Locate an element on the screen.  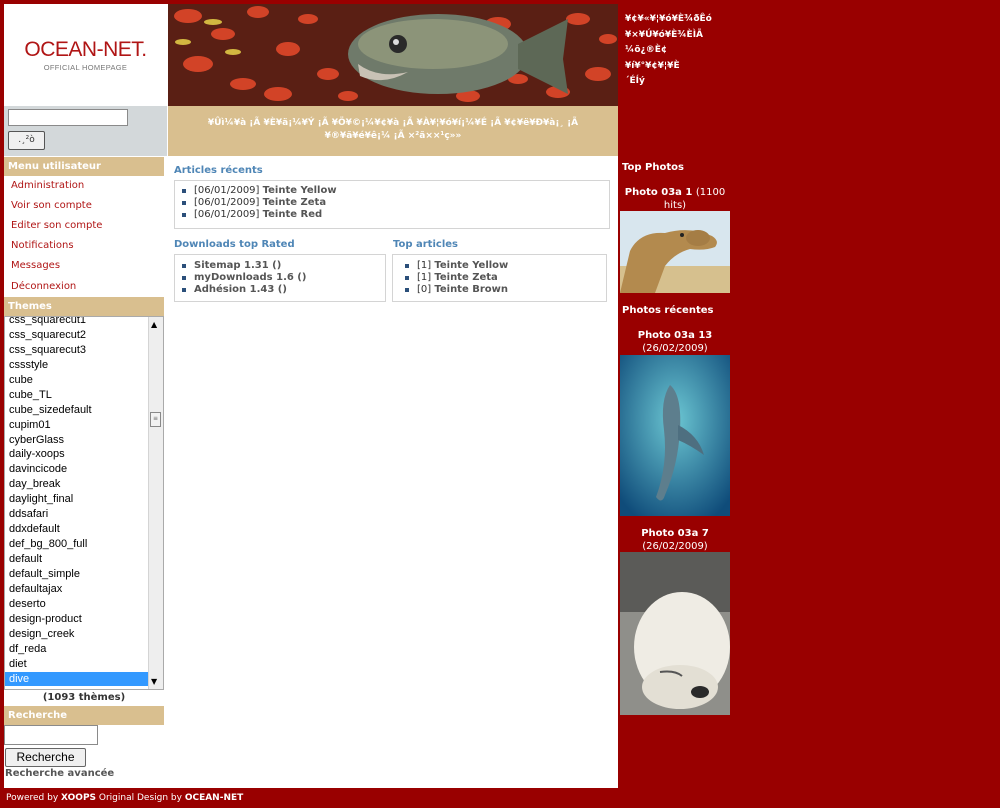
theme-option: css_squarecut2 is located at coordinates (76, 335).